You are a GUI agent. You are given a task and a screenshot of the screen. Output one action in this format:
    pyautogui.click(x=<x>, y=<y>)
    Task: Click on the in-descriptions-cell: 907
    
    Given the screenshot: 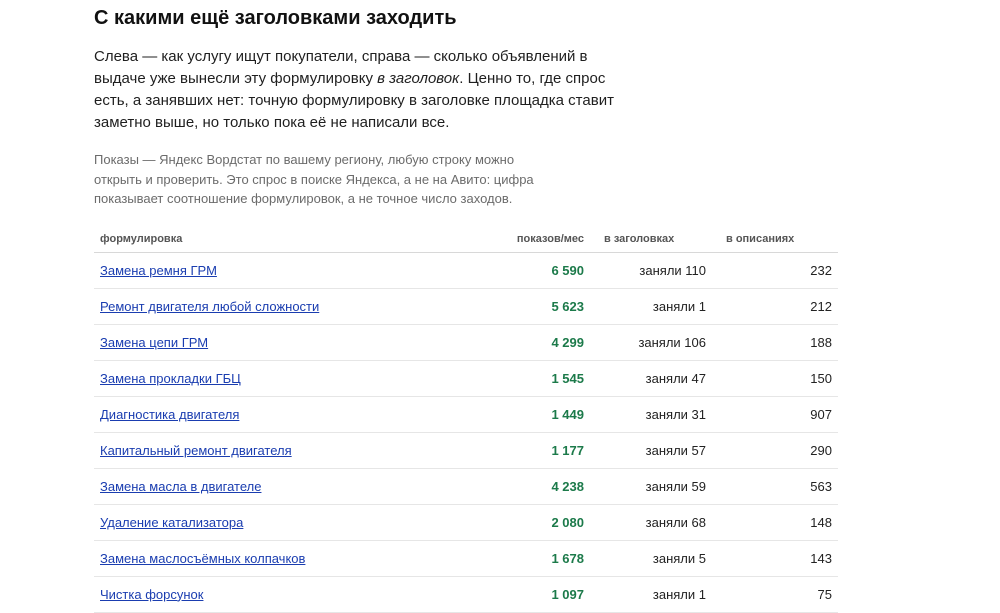 What is the action you would take?
    pyautogui.click(x=775, y=414)
    